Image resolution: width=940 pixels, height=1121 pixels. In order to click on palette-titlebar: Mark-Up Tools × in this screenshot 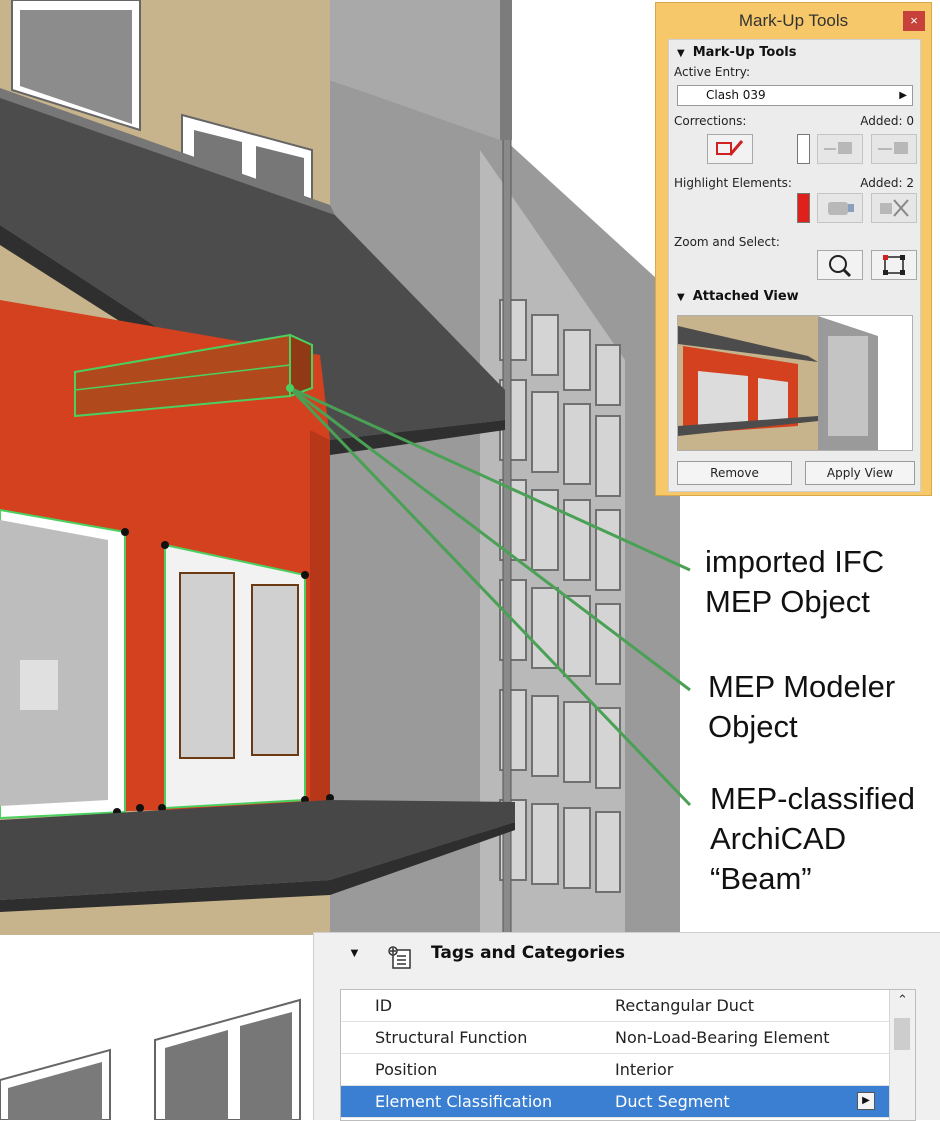, I will do `click(793, 20)`.